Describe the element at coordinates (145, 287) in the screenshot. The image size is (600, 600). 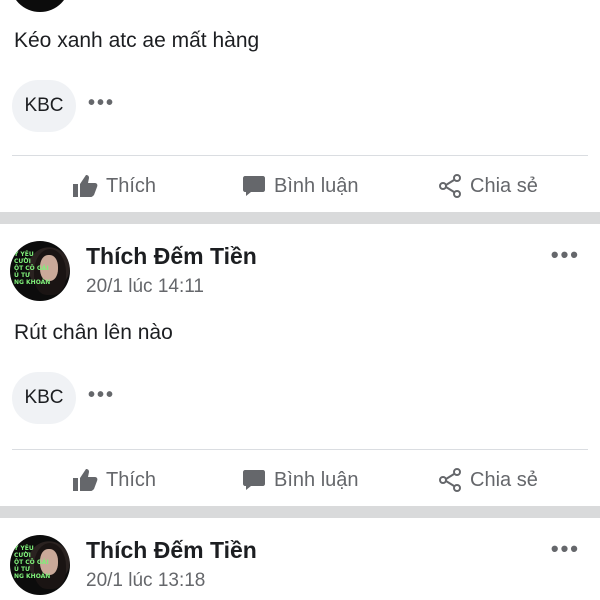
I see `post-timestamp: 20/1 lúc 14:11` at that location.